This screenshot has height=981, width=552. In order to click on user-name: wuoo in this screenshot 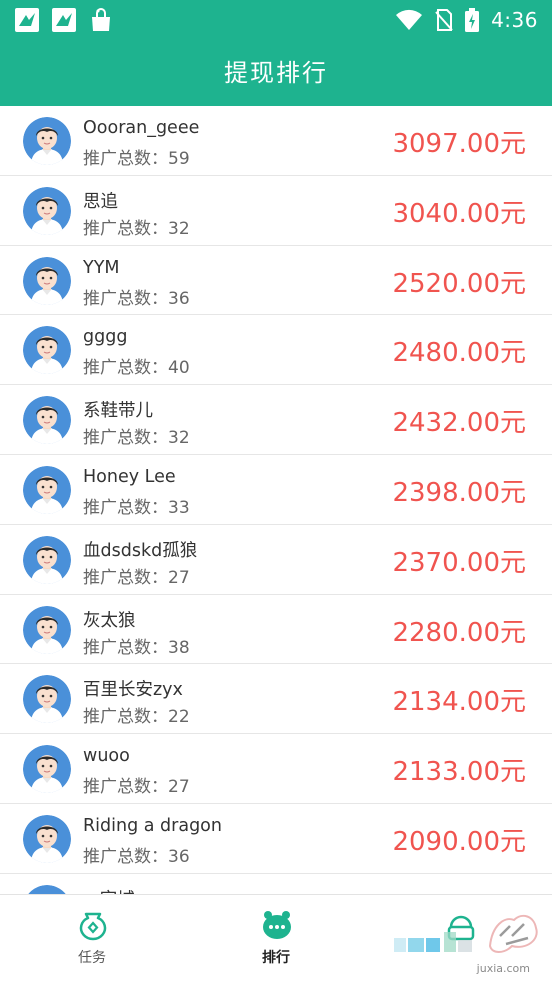, I will do `click(106, 756)`.